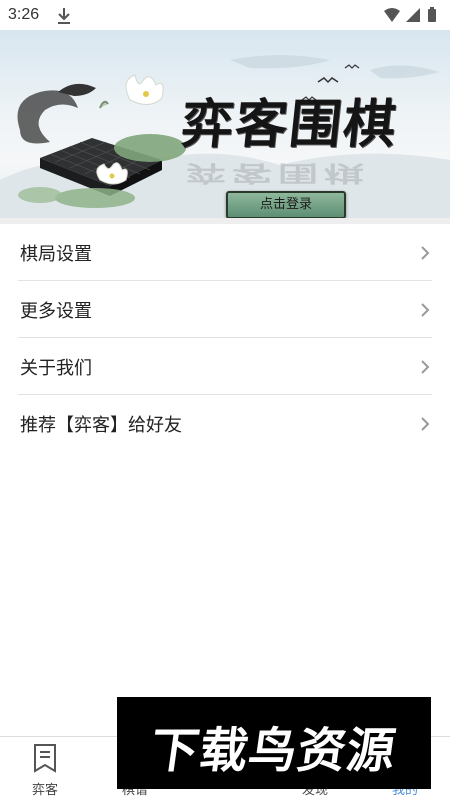 This screenshot has width=450, height=800. I want to click on nav-item-yike: 弈客, so click(45, 768).